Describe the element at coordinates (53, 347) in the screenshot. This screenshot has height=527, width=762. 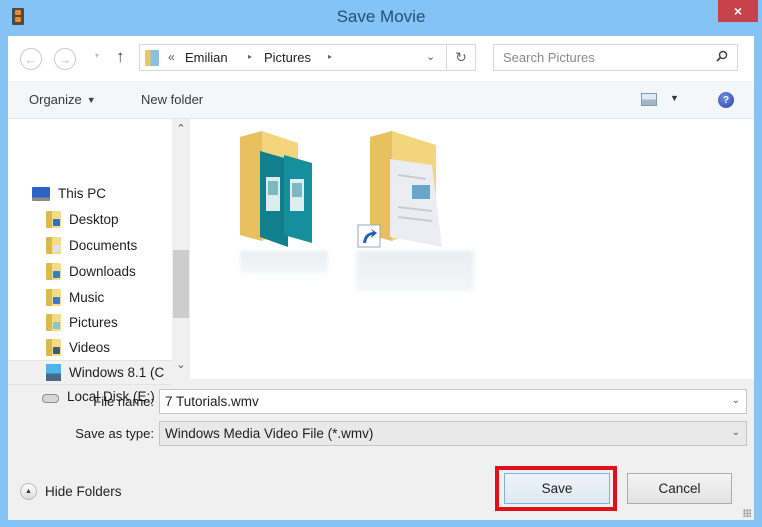
I see `videos-folder-icon` at that location.